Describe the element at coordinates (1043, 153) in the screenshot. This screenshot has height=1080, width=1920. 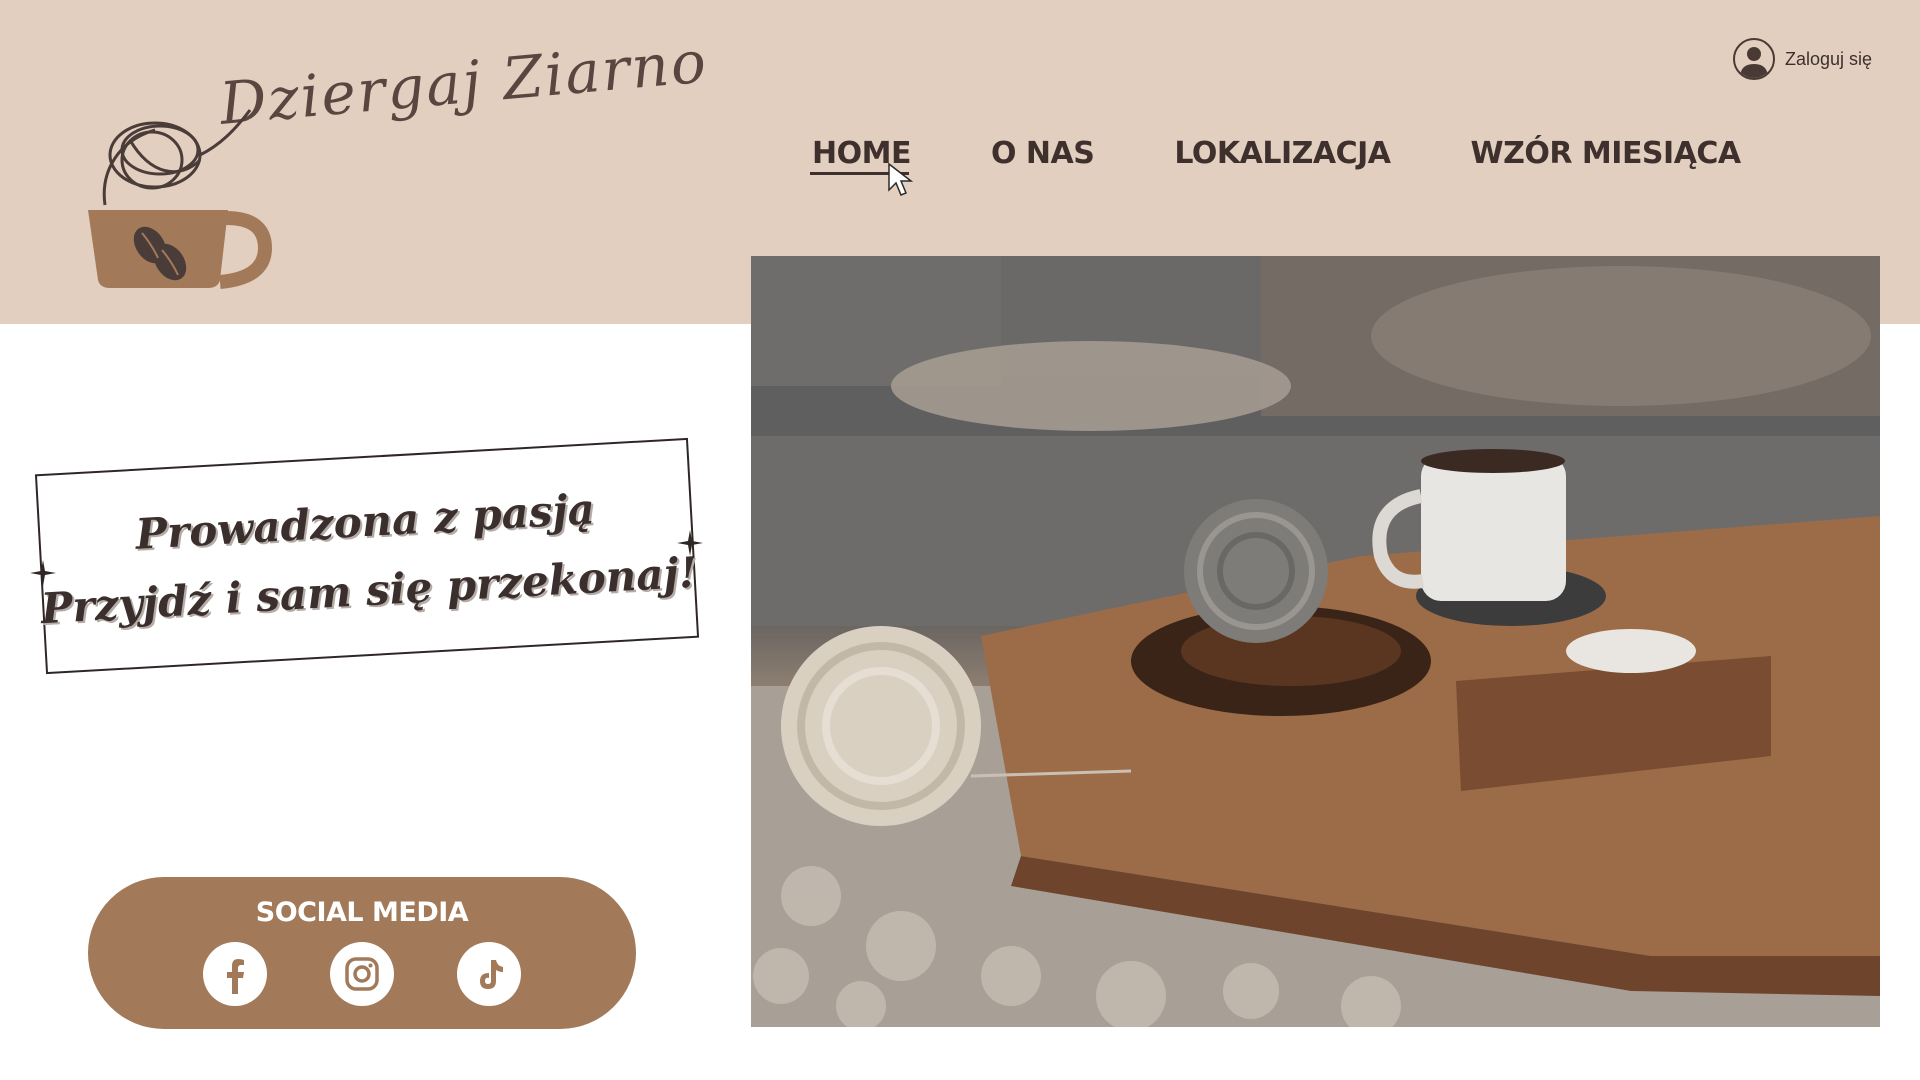
I see `nav-item-o-nas: O NAS` at that location.